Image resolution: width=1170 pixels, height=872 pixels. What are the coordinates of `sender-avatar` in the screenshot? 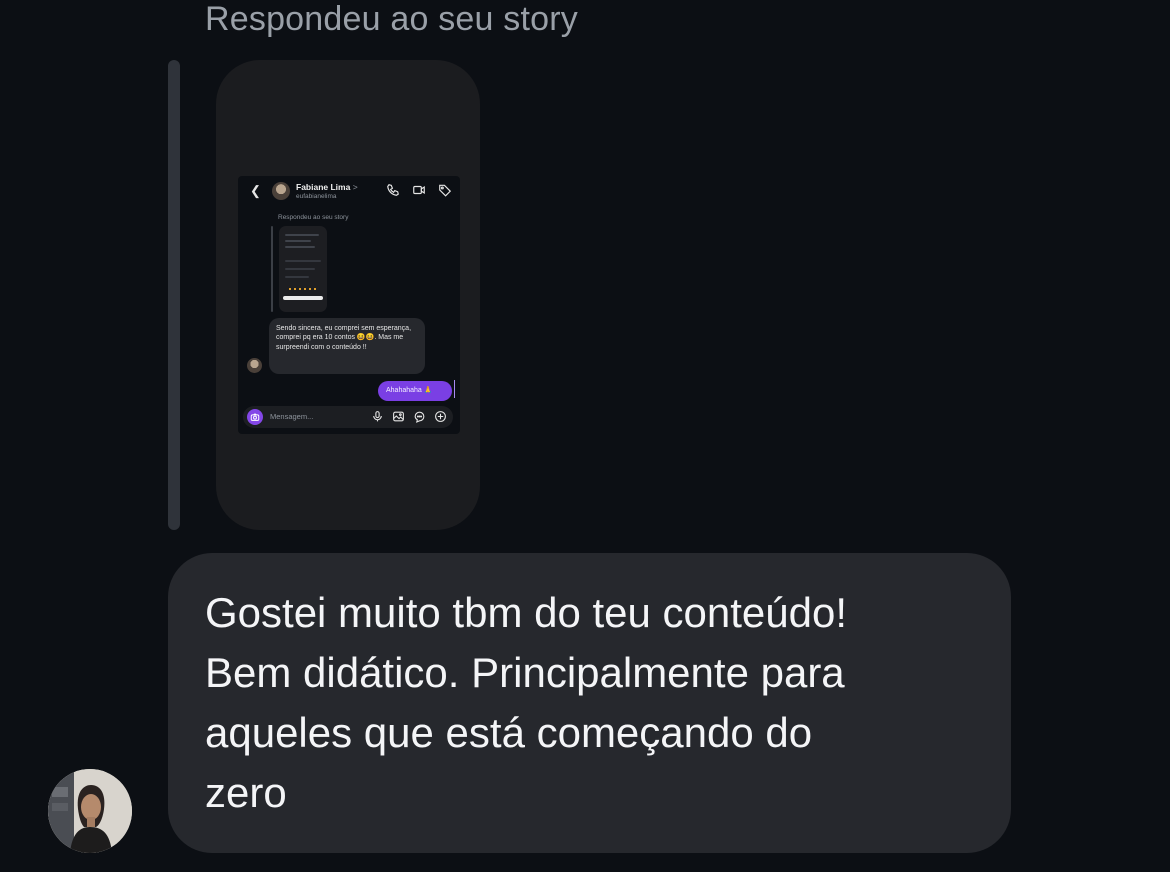 It's located at (90, 811).